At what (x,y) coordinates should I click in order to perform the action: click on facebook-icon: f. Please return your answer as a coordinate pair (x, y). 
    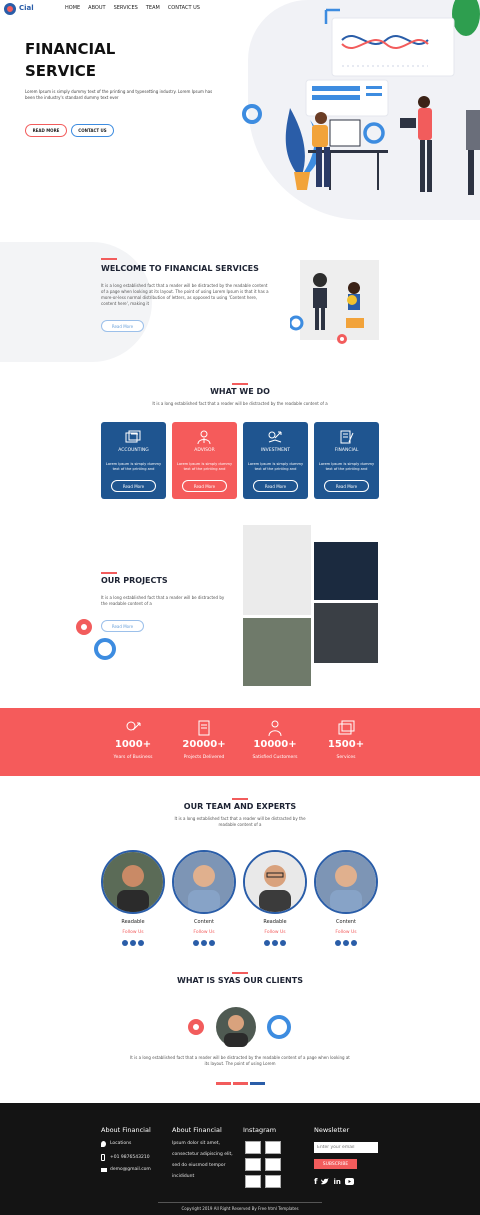
    Looking at the image, I should click on (315, 1181).